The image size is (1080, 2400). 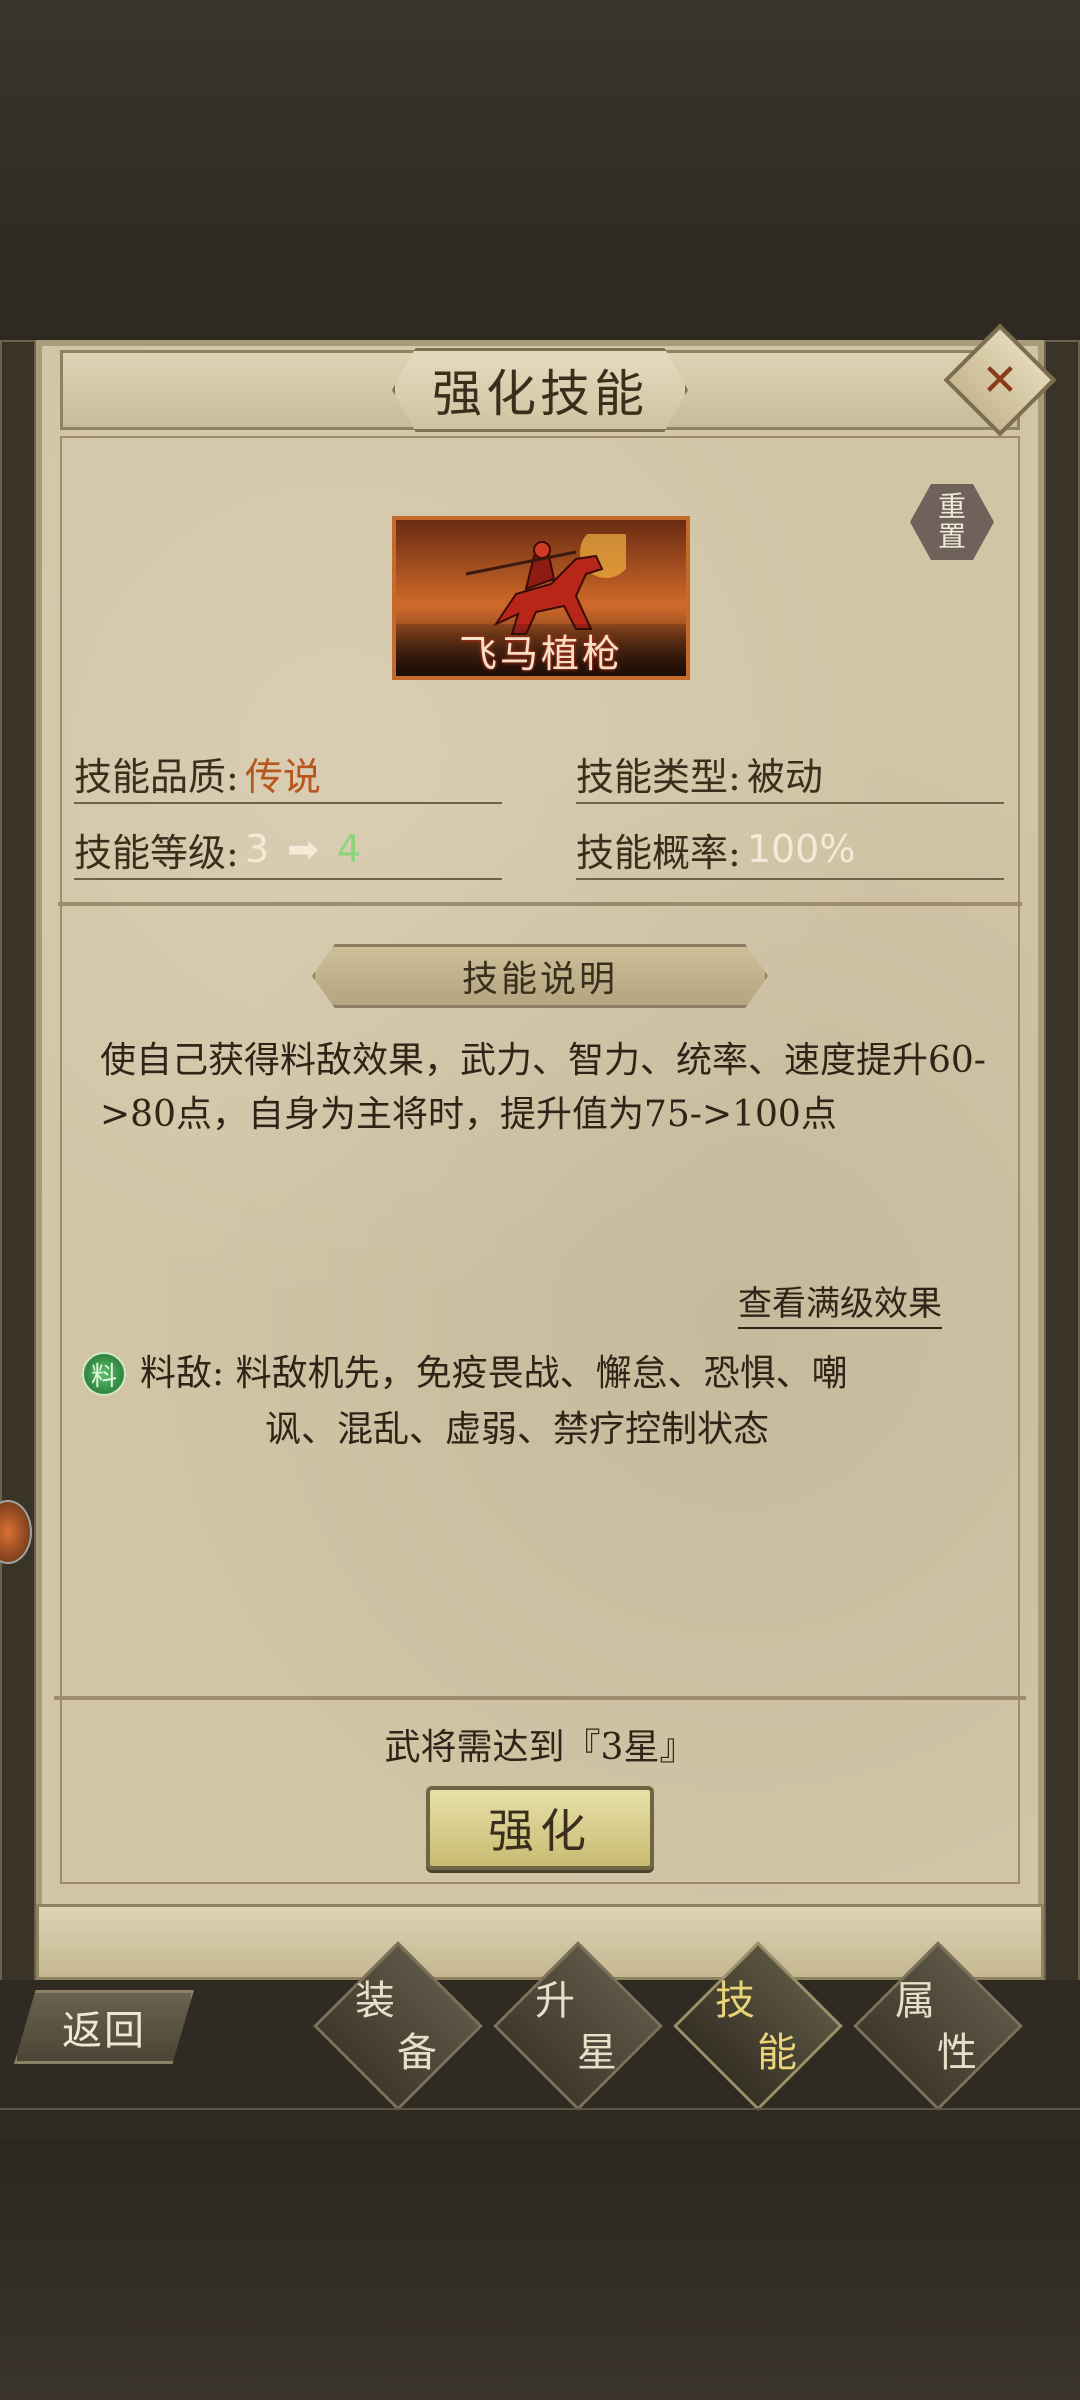 I want to click on bottom-background, so click(x=540, y=2270).